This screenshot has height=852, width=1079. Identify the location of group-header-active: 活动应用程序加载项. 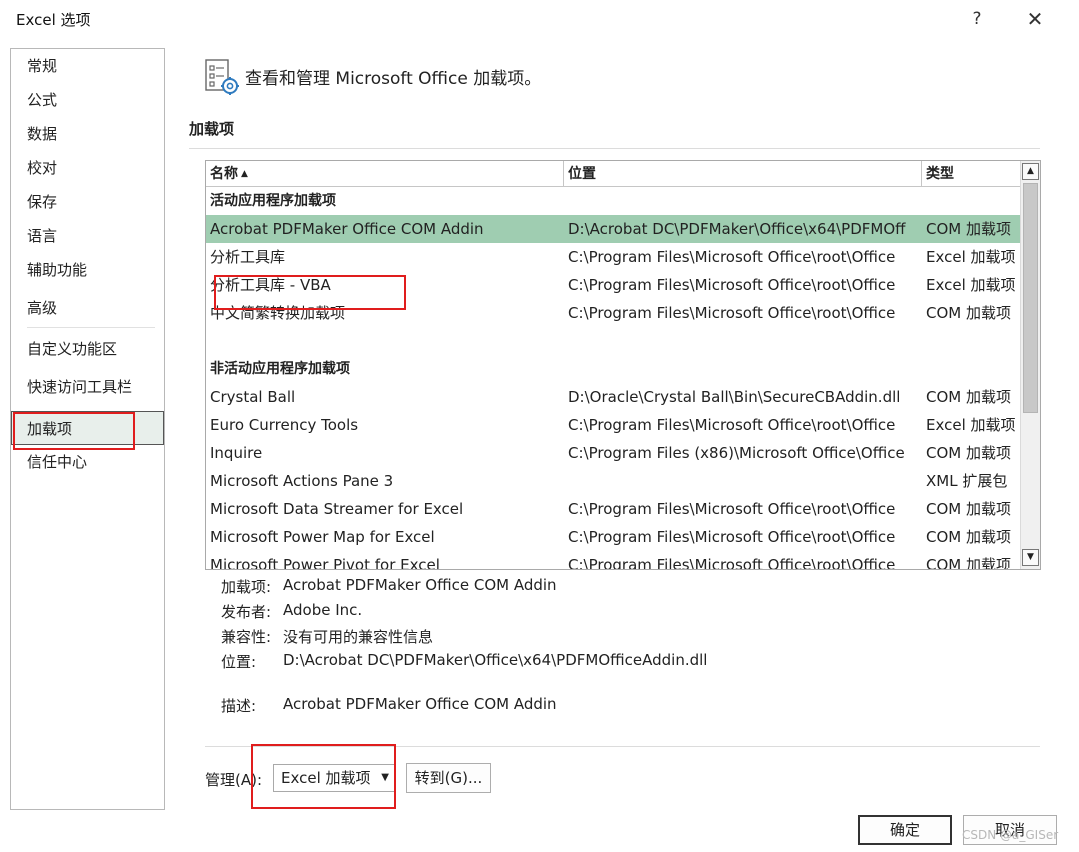
(273, 201).